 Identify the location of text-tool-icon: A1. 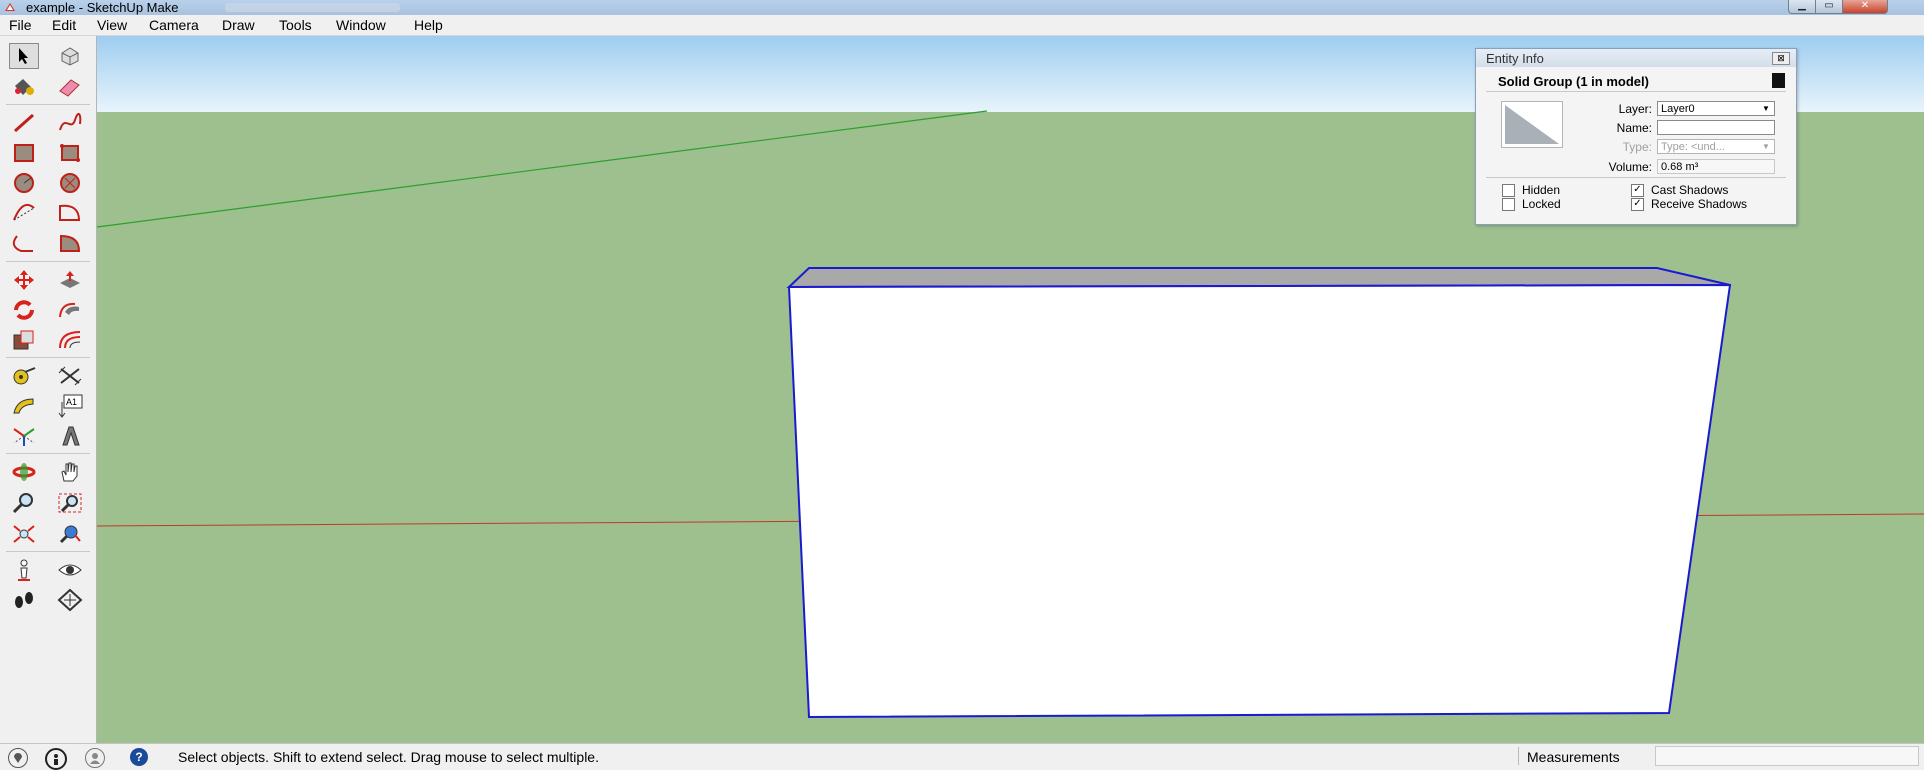
(70, 406).